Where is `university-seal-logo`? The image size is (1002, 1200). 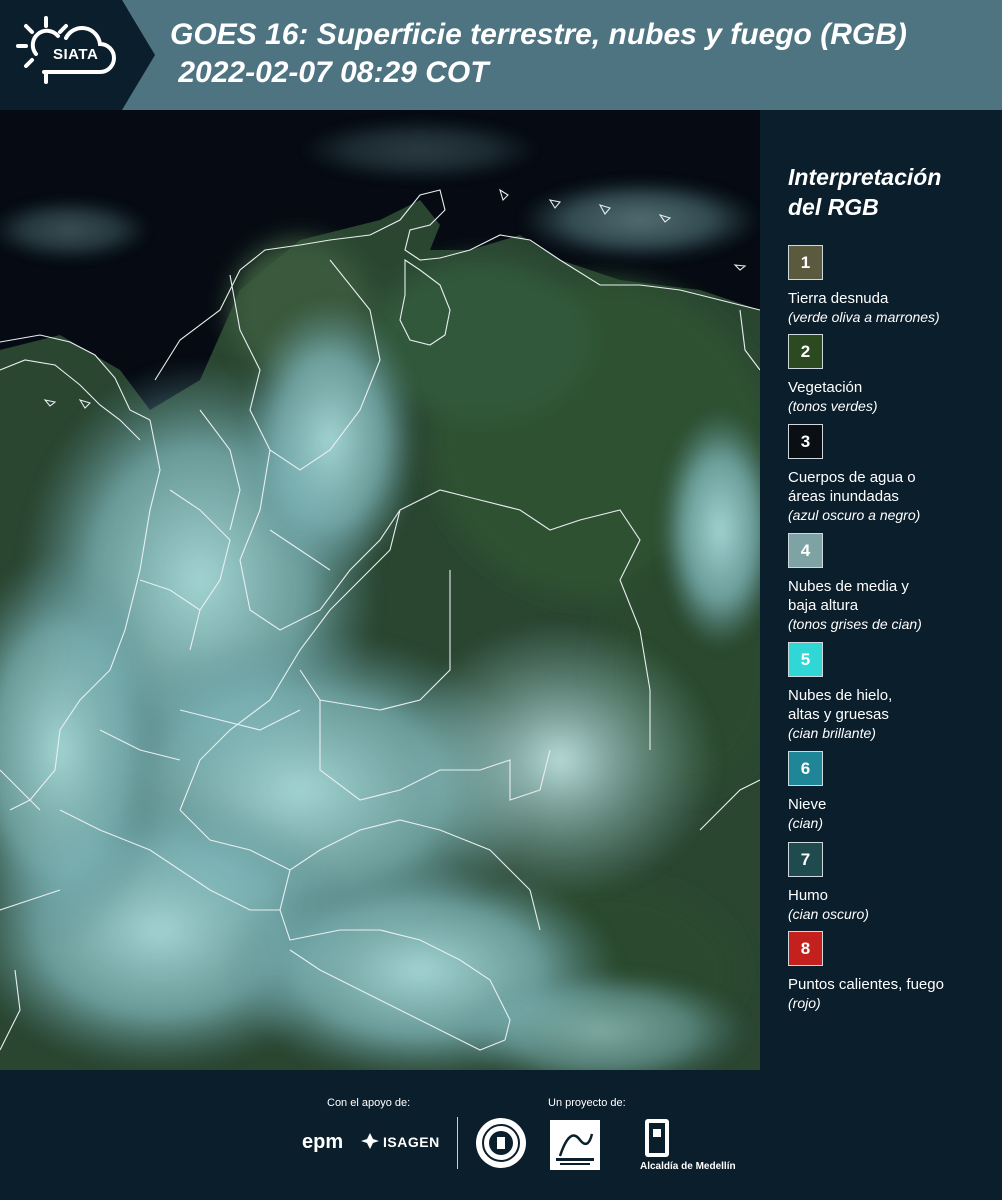
university-seal-logo is located at coordinates (501, 1143).